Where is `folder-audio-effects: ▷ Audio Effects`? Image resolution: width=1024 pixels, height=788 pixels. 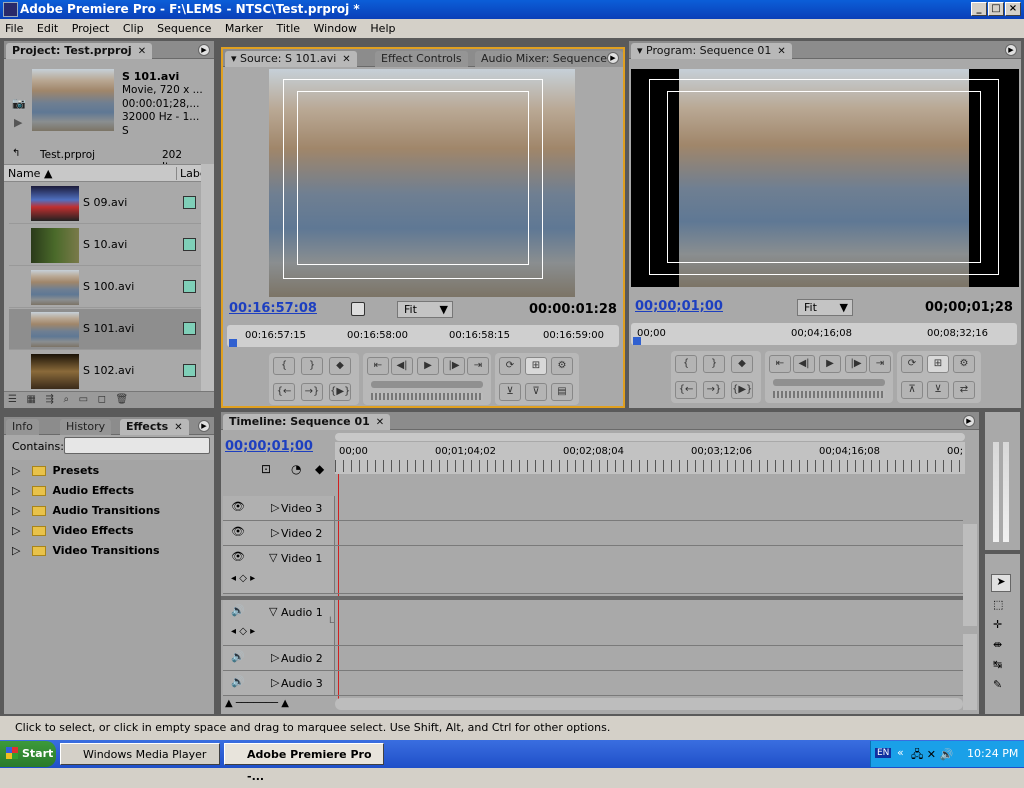
folder-audio-effects: ▷ Audio Effects is located at coordinates (73, 491).